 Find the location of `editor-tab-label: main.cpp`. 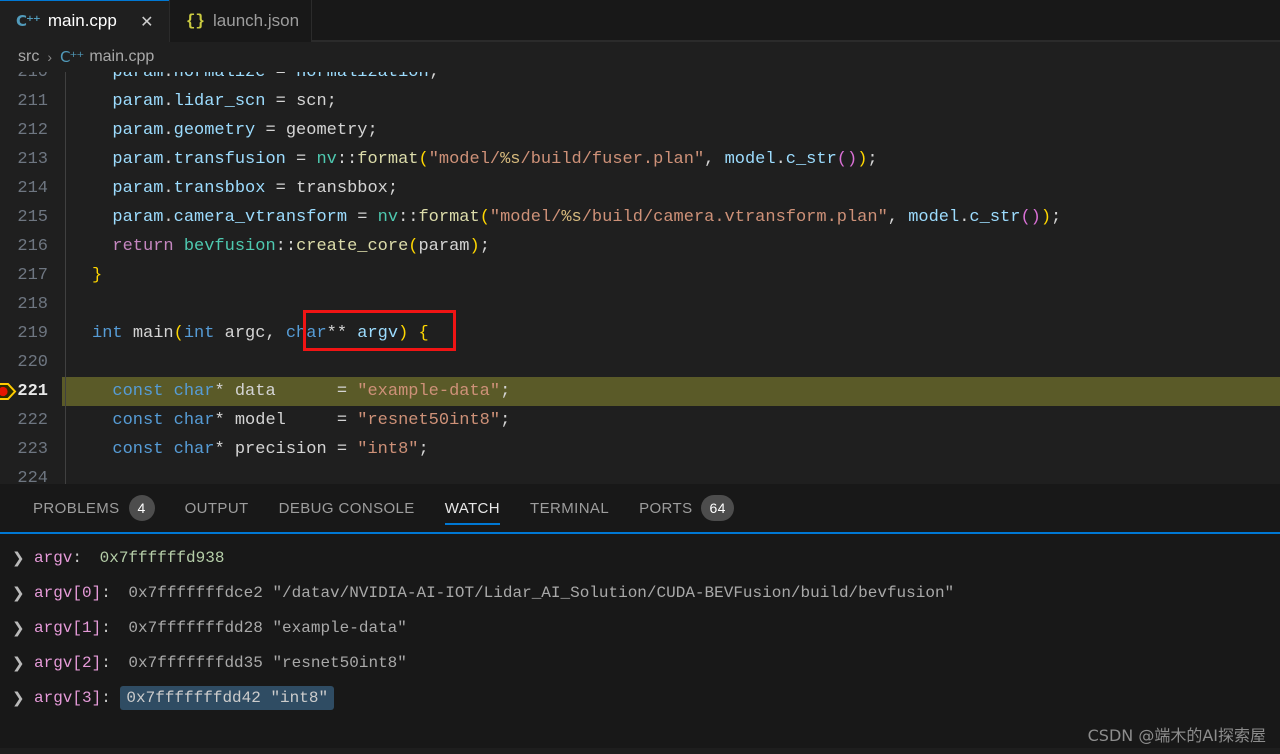

editor-tab-label: main.cpp is located at coordinates (82, 20).